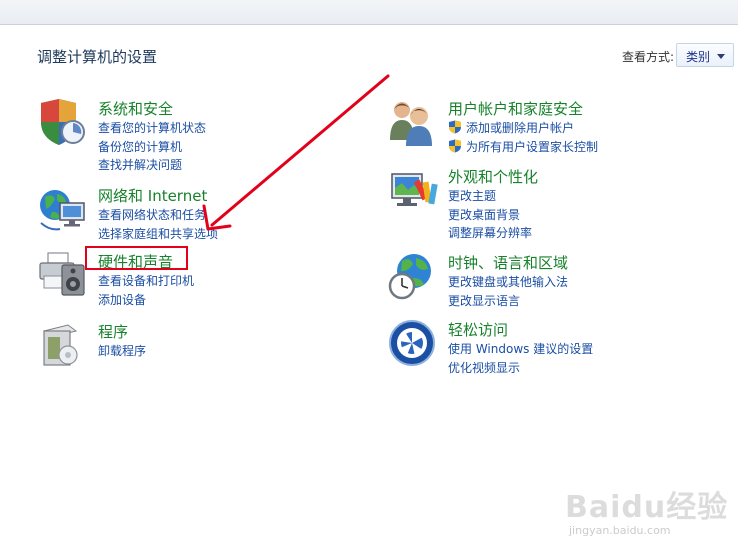 The height and width of the screenshot is (553, 738). Describe the element at coordinates (135, 108) in the screenshot. I see `category-title: 系统和安全` at that location.